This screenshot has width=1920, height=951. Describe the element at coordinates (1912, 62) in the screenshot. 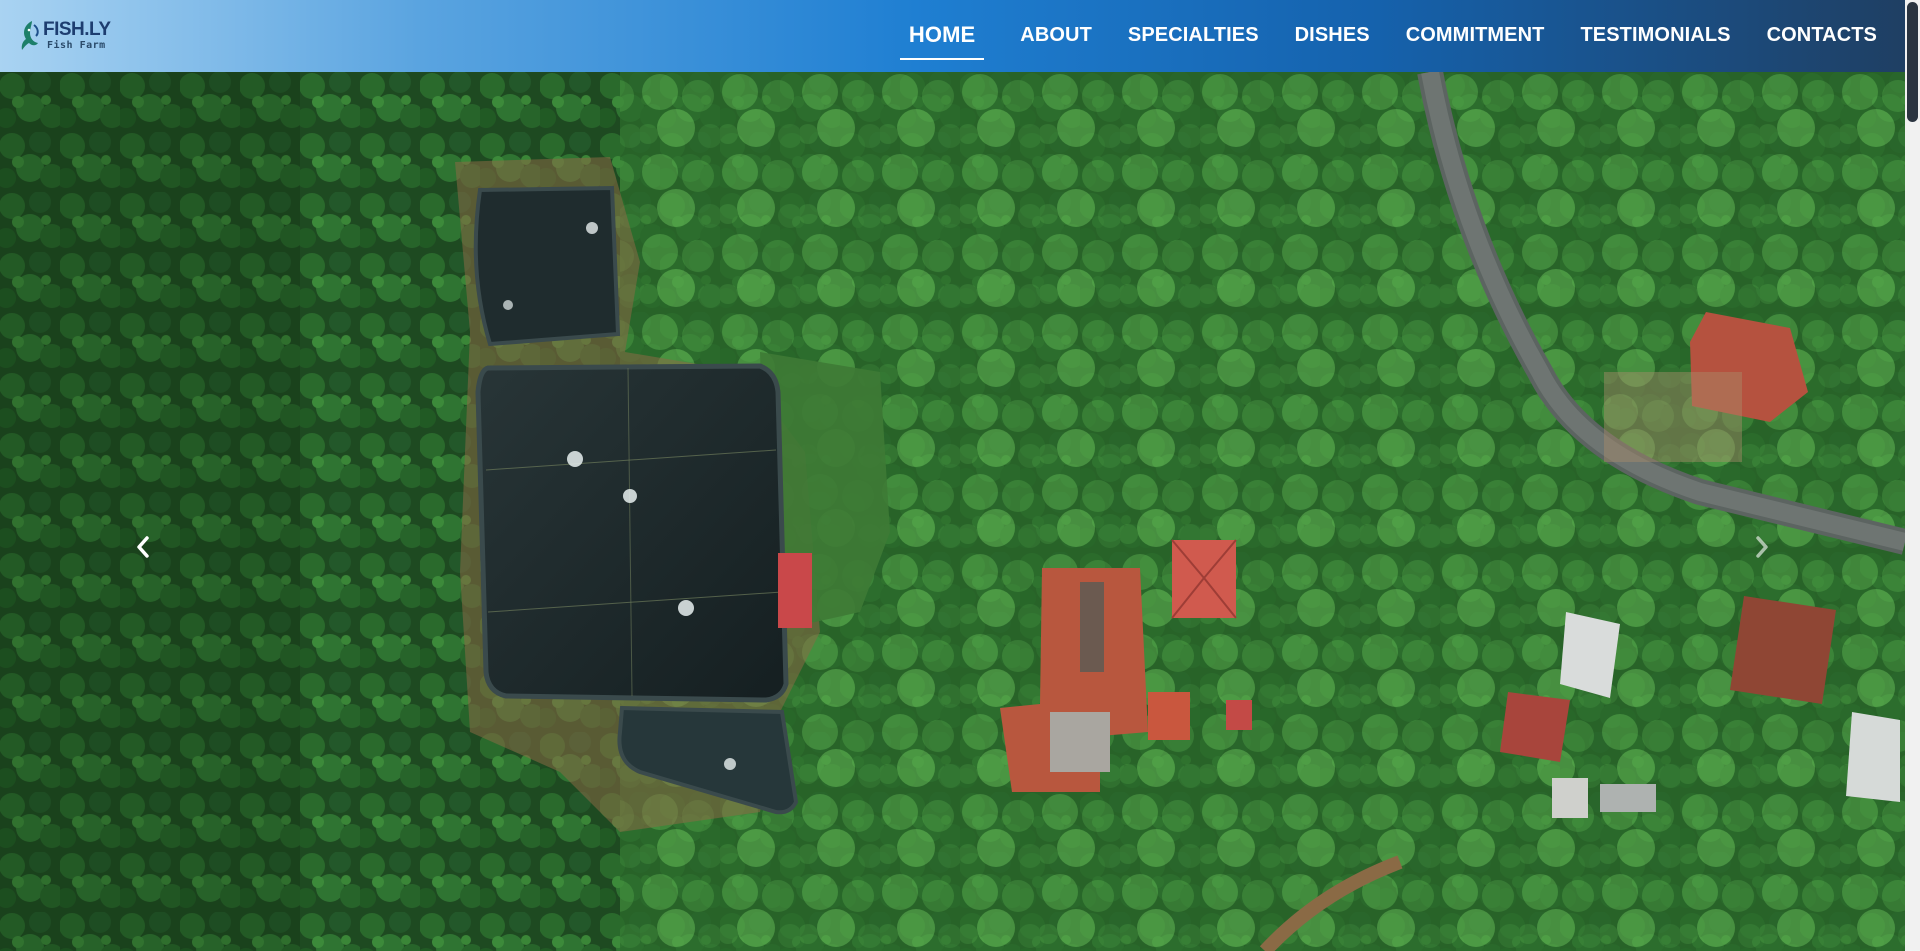

I see `scrollbar-thumb` at that location.